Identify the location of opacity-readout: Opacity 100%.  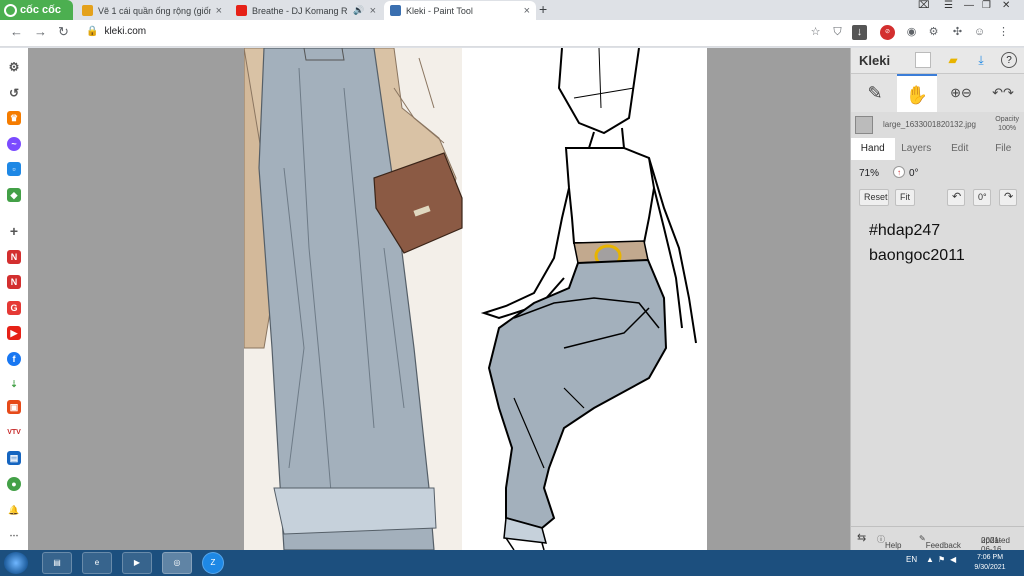
(1007, 124).